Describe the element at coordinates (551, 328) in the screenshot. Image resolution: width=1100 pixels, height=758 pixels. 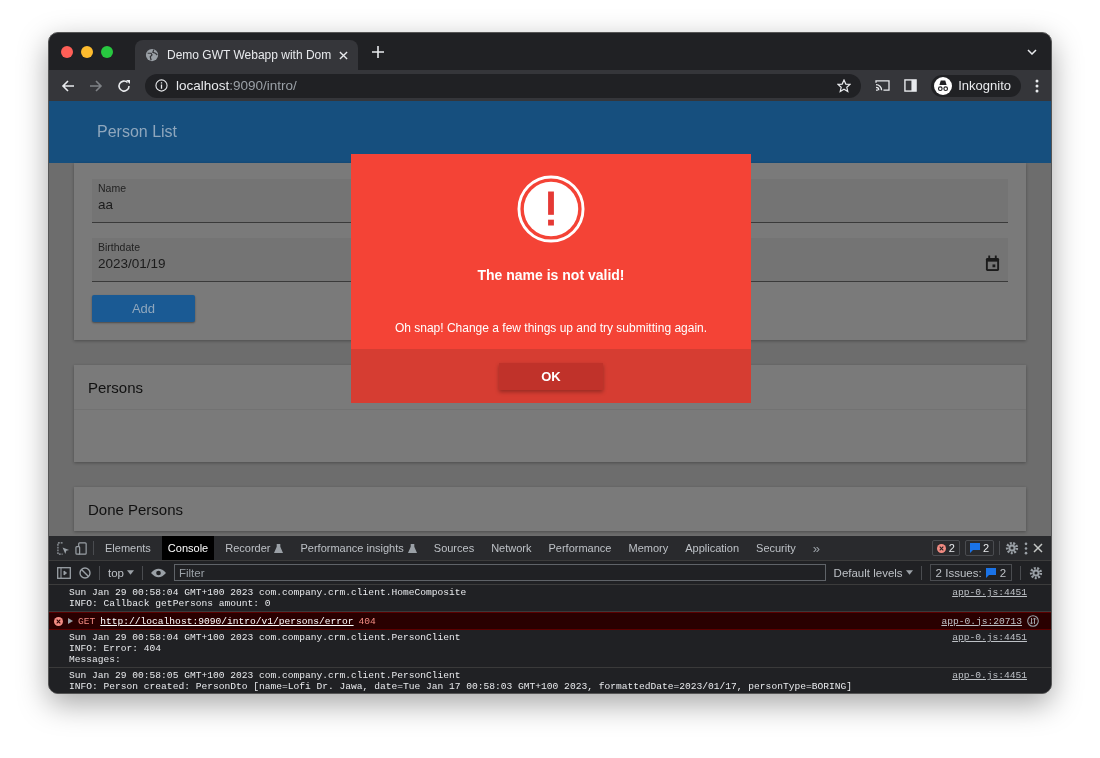
I see `dialog-message: Oh snap! Change a few things up and try submitting again.` at that location.